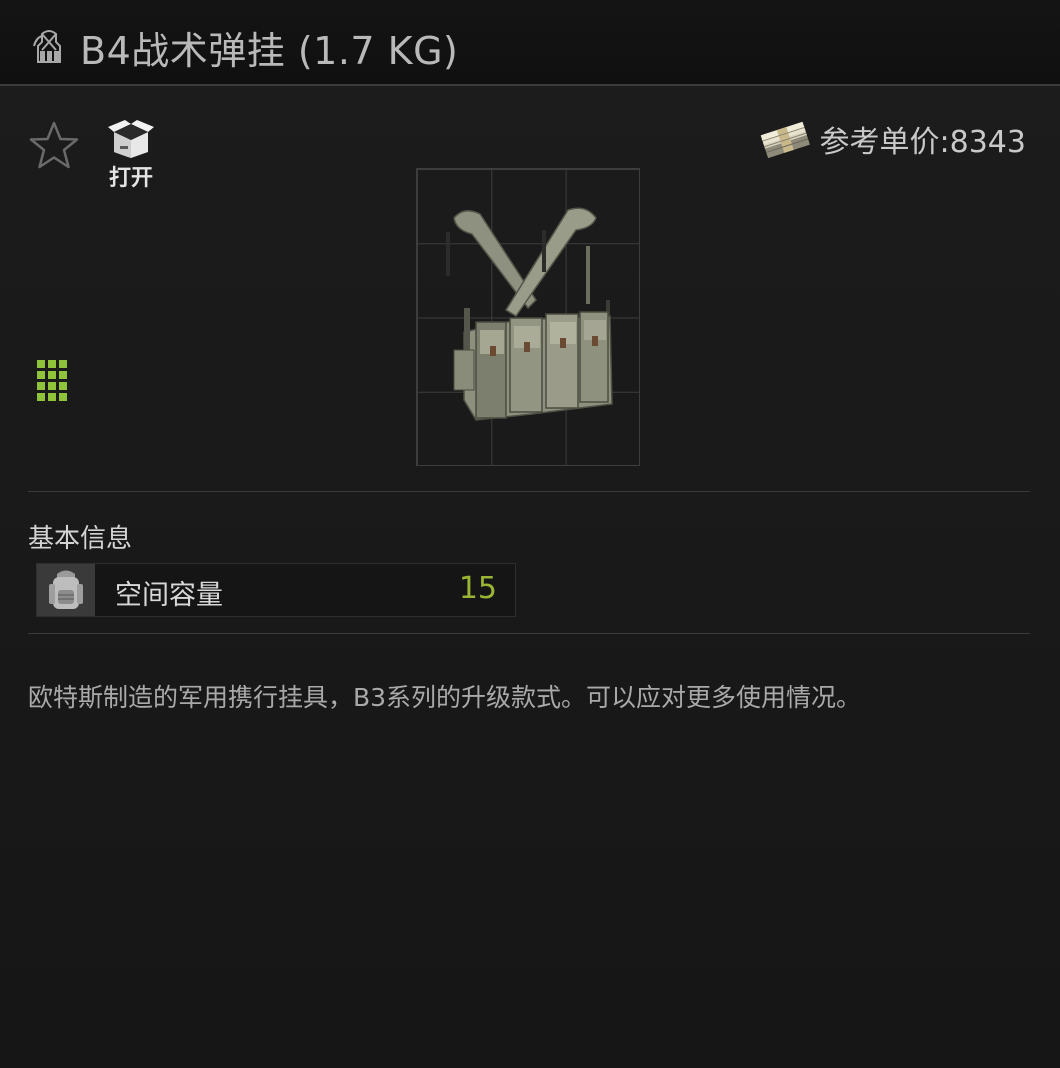 This screenshot has width=1060, height=1068. I want to click on window-title: B4战术弹挂 (1.7 KG), so click(269, 51).